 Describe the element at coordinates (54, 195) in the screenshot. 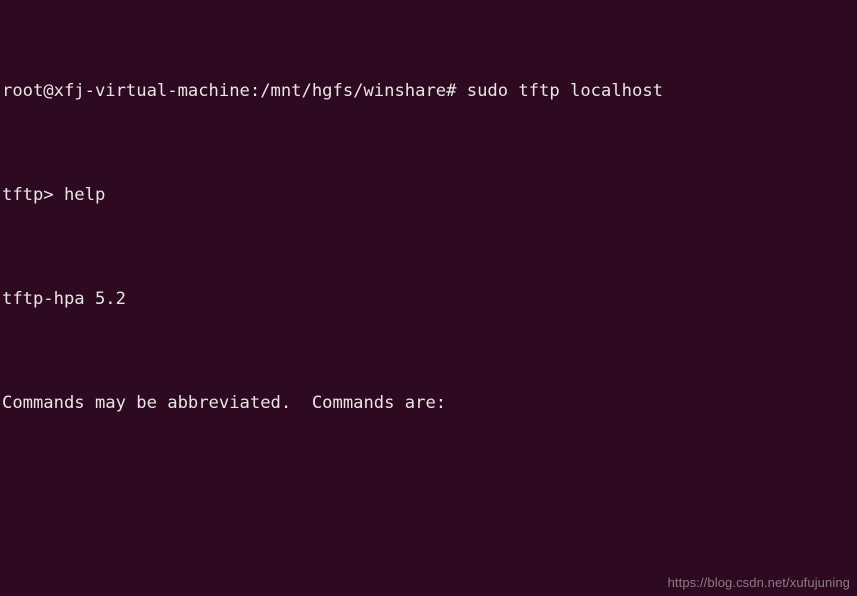

I see `tftp-help-input-line: tftp> help` at that location.